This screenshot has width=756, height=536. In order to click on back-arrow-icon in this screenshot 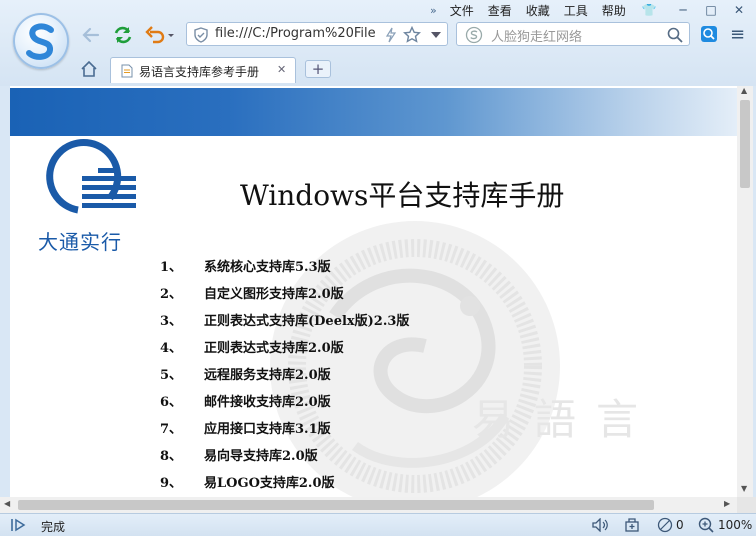, I will do `click(91, 35)`.